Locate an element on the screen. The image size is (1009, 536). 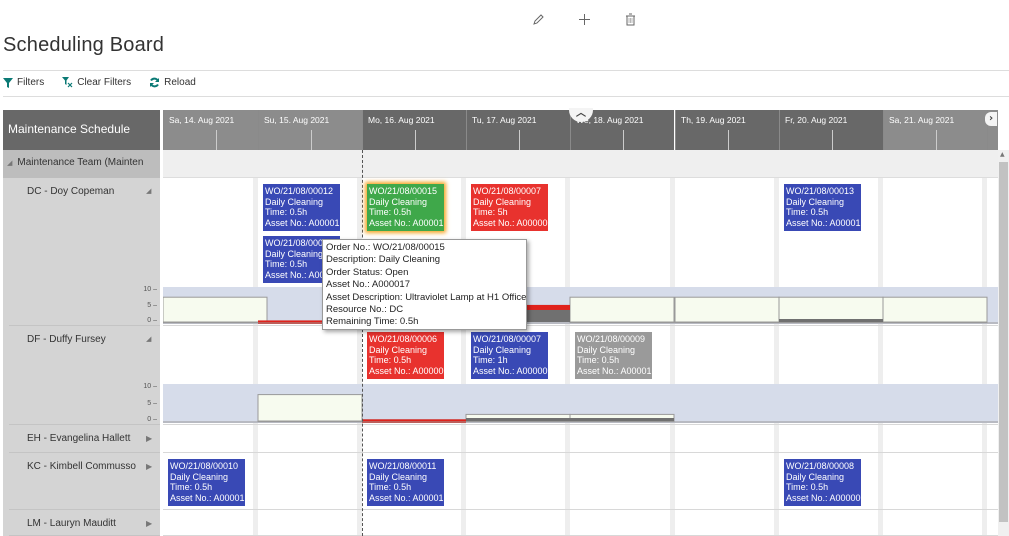
day-header: Sa, 14. Aug 2021 is located at coordinates (215, 130).